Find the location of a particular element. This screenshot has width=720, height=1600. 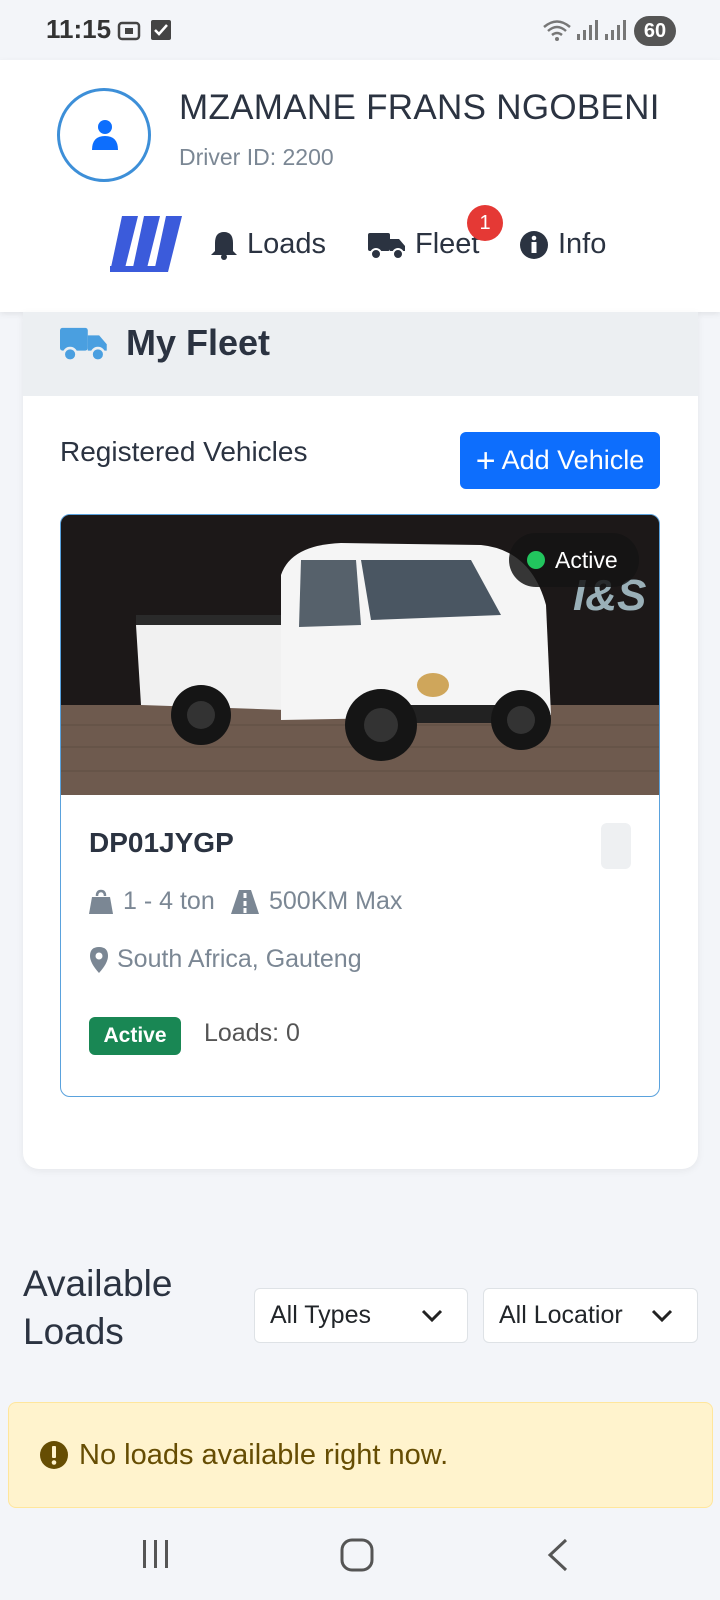

nav-info: Info is located at coordinates (562, 244).